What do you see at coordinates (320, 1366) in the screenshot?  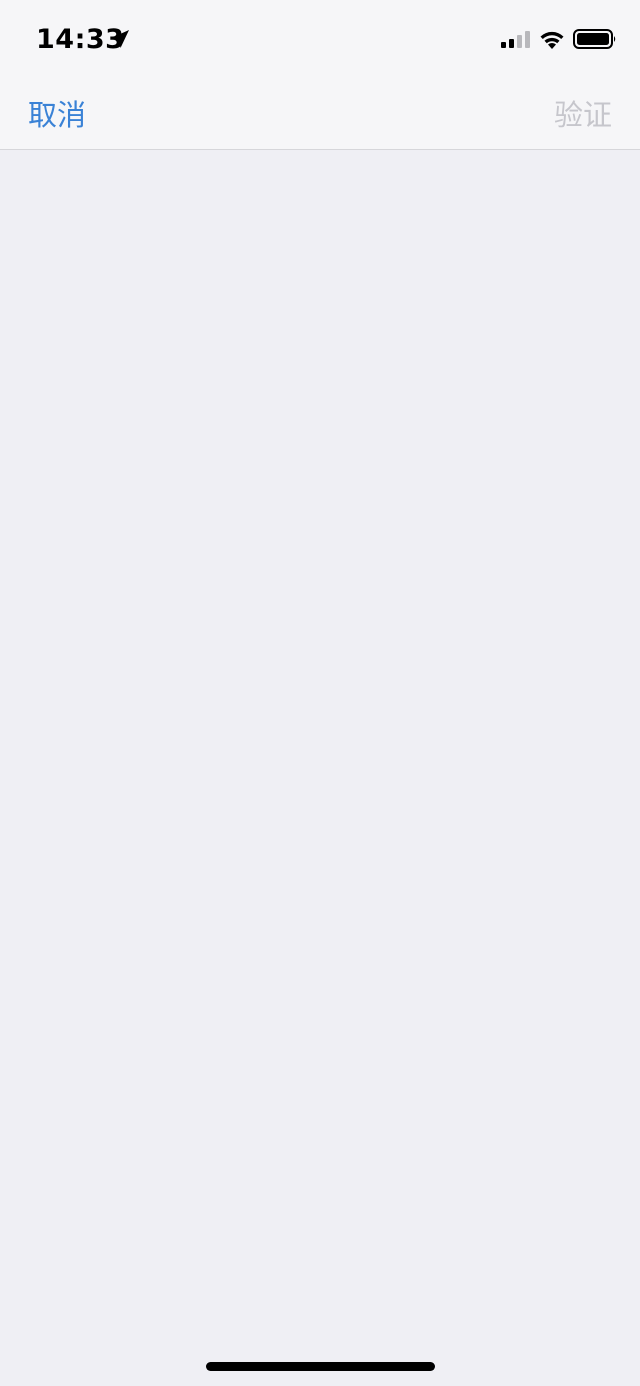 I see `home-indicator` at bounding box center [320, 1366].